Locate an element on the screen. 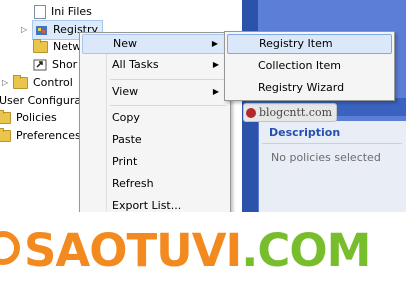 This screenshot has width=406, height=301. banner-text-main: SAOTUVI is located at coordinates (133, 250).